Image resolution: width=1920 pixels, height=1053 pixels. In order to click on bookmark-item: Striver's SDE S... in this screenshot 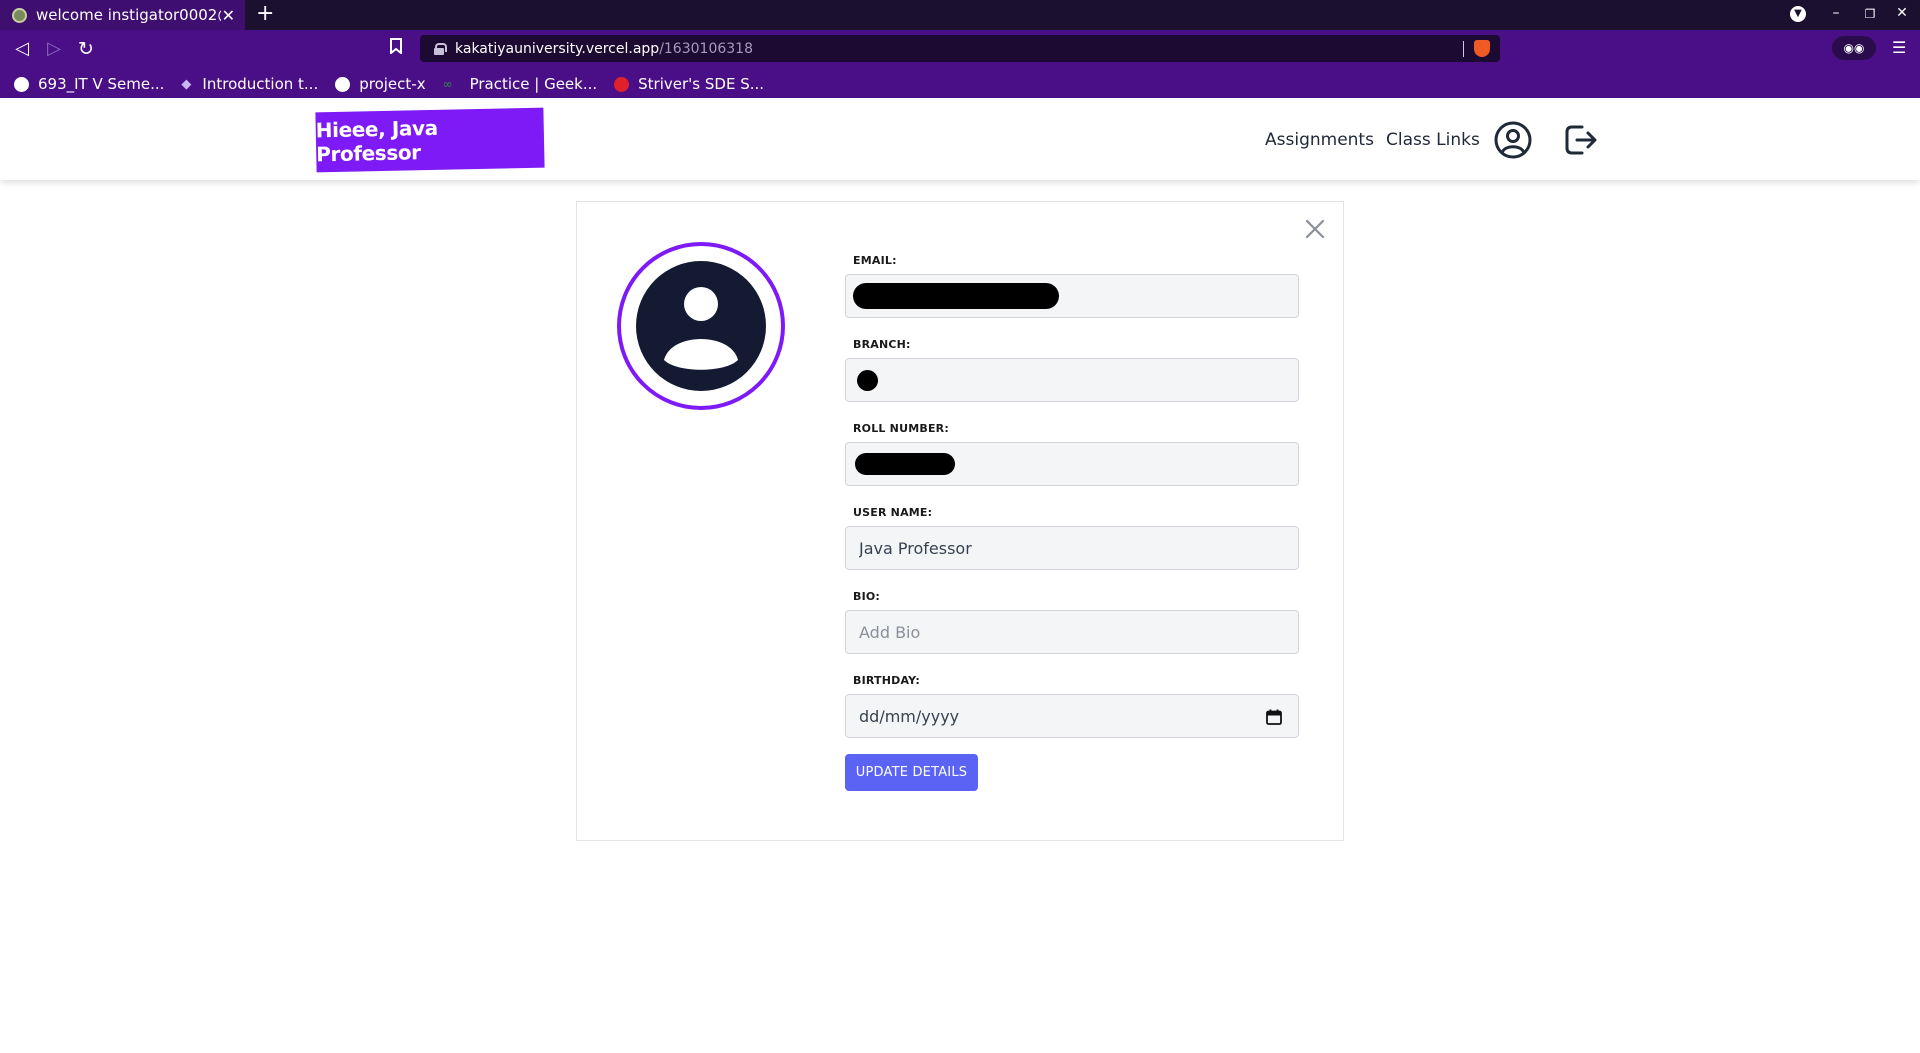, I will do `click(689, 84)`.